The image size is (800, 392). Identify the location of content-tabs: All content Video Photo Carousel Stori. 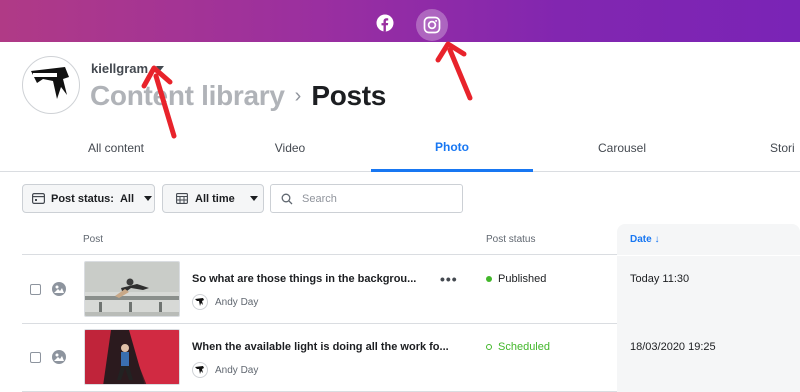
(400, 148).